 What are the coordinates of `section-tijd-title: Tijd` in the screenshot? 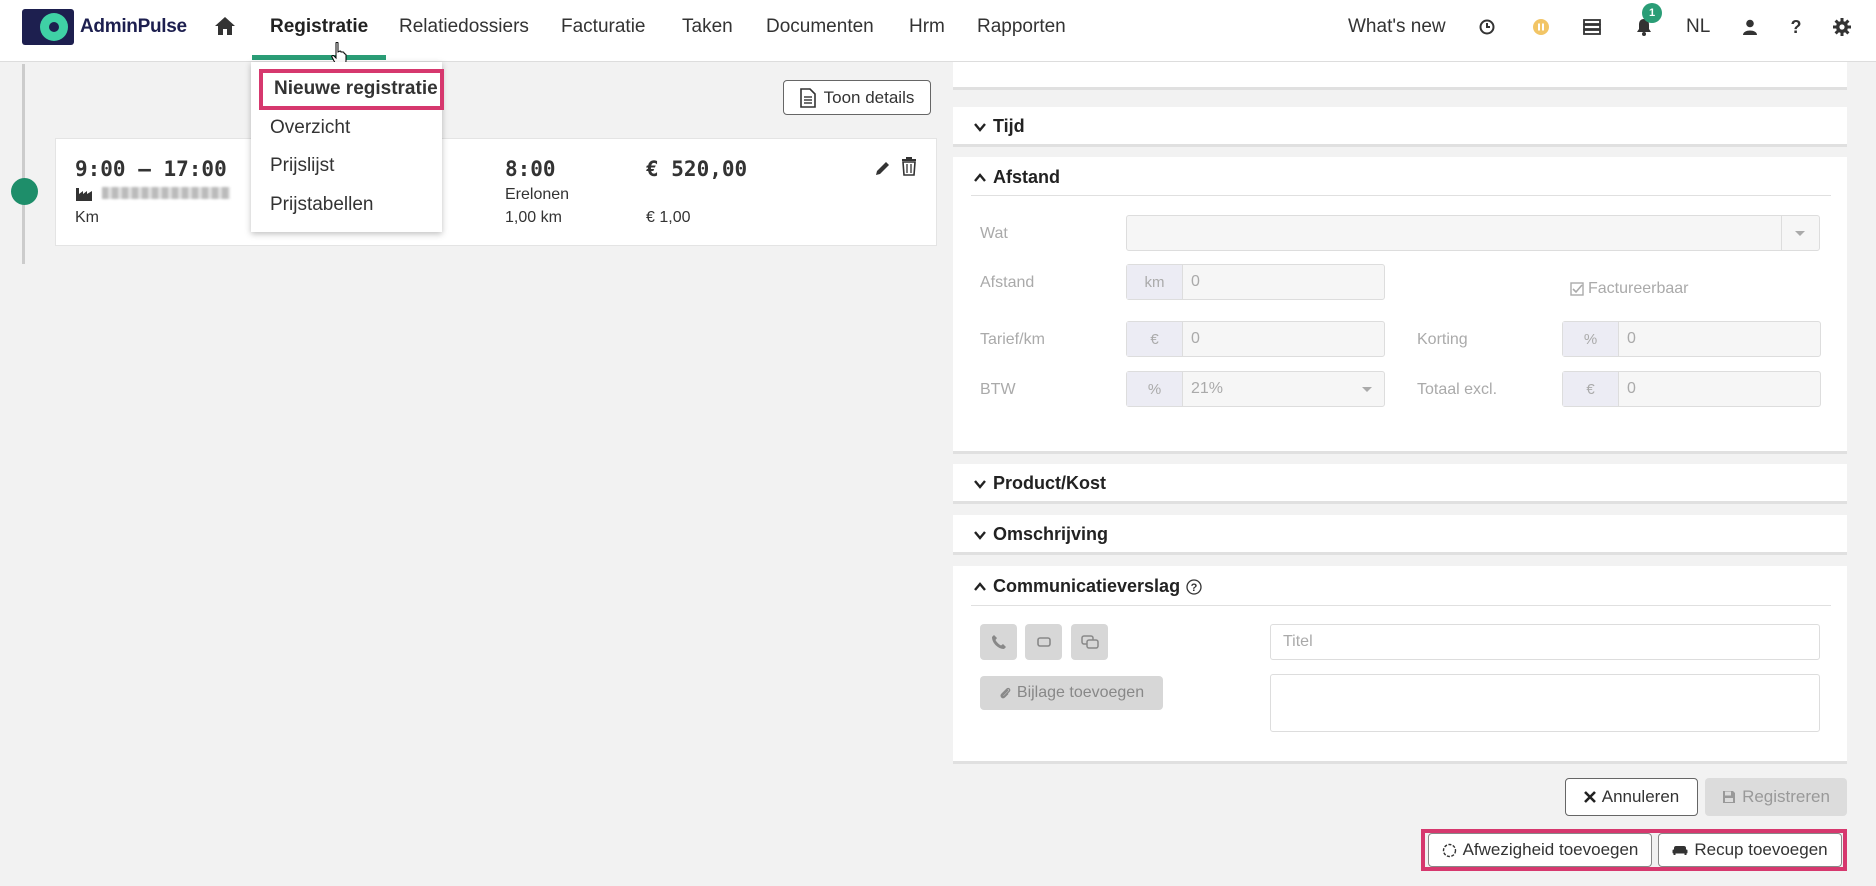 It's located at (1009, 126).